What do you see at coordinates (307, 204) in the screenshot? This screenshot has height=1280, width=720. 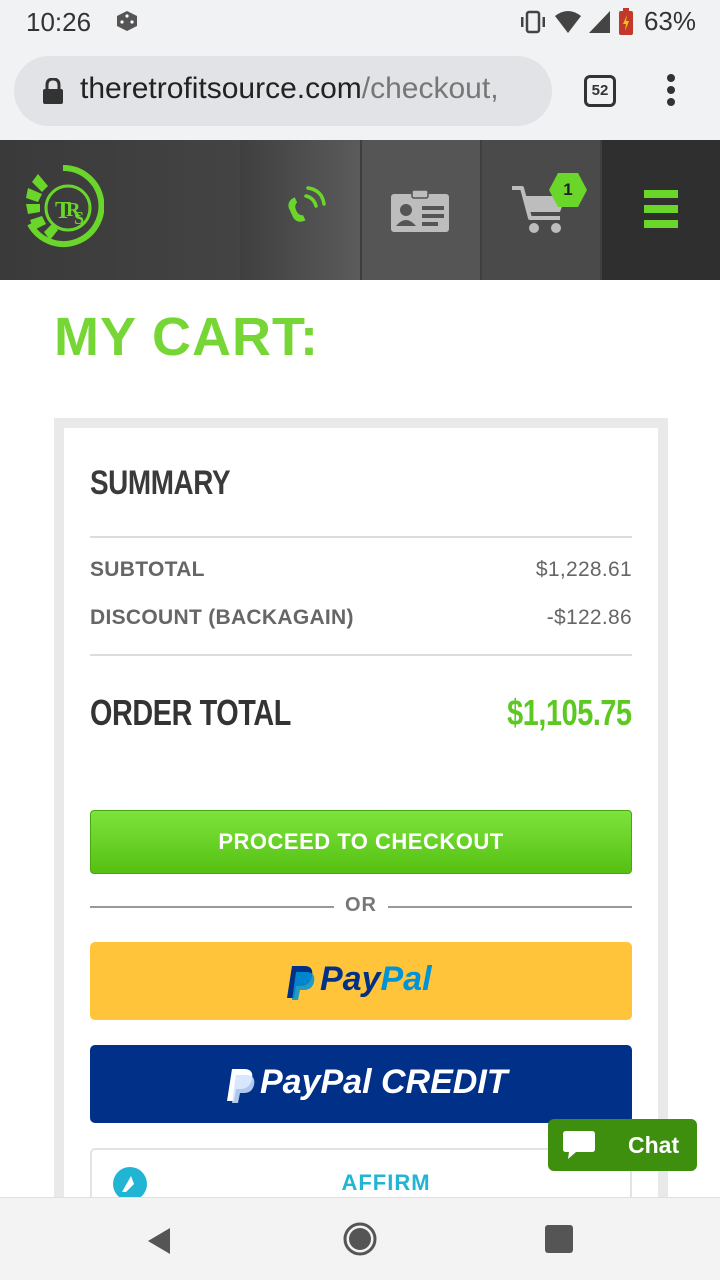 I see `phone-icon` at bounding box center [307, 204].